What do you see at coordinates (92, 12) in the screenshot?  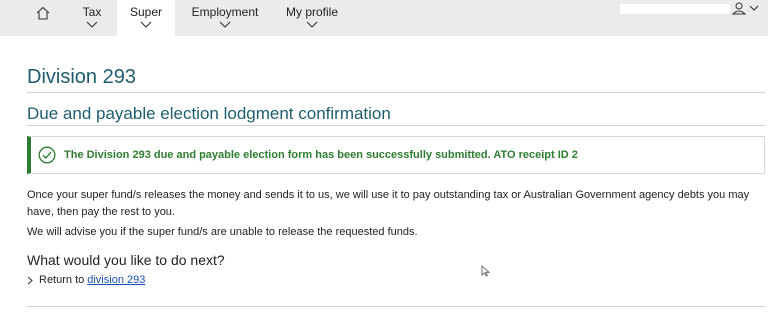 I see `nav-item-label: Tax` at bounding box center [92, 12].